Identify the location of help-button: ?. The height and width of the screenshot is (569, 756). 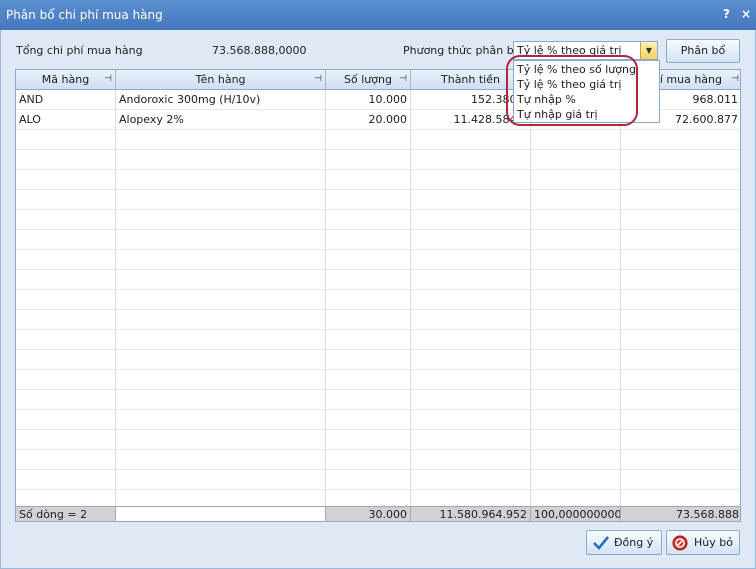
(726, 14).